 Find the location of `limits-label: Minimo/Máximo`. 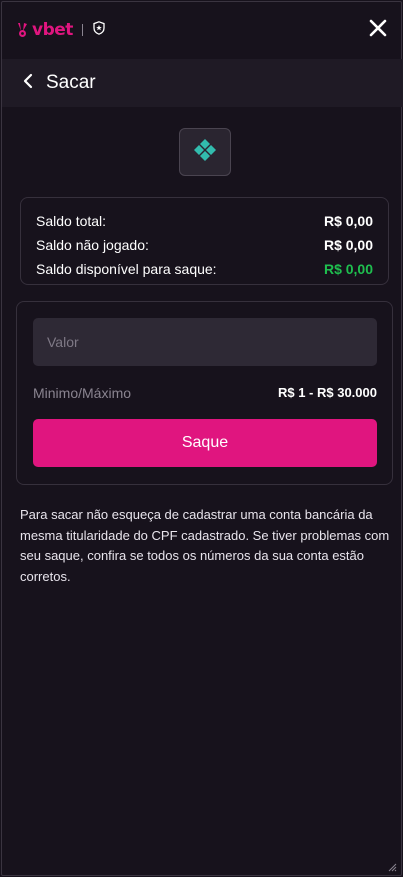

limits-label: Minimo/Máximo is located at coordinates (82, 393).